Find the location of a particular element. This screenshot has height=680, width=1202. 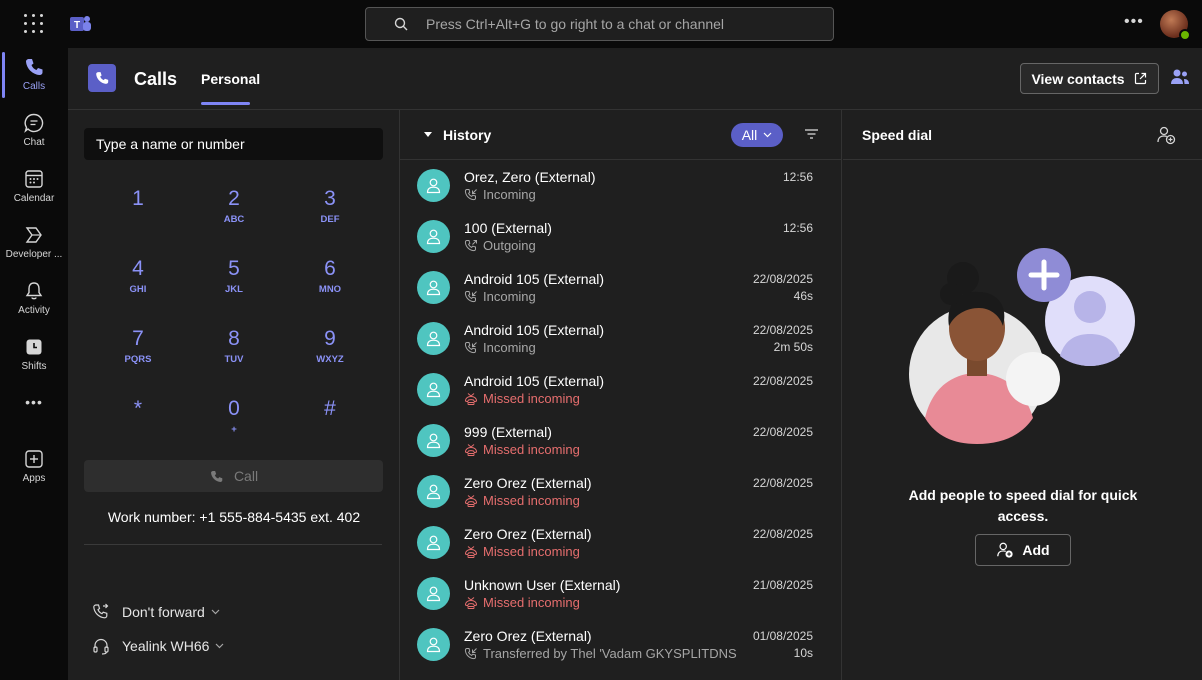

rail-item-activity: Activity is located at coordinates (34, 299).